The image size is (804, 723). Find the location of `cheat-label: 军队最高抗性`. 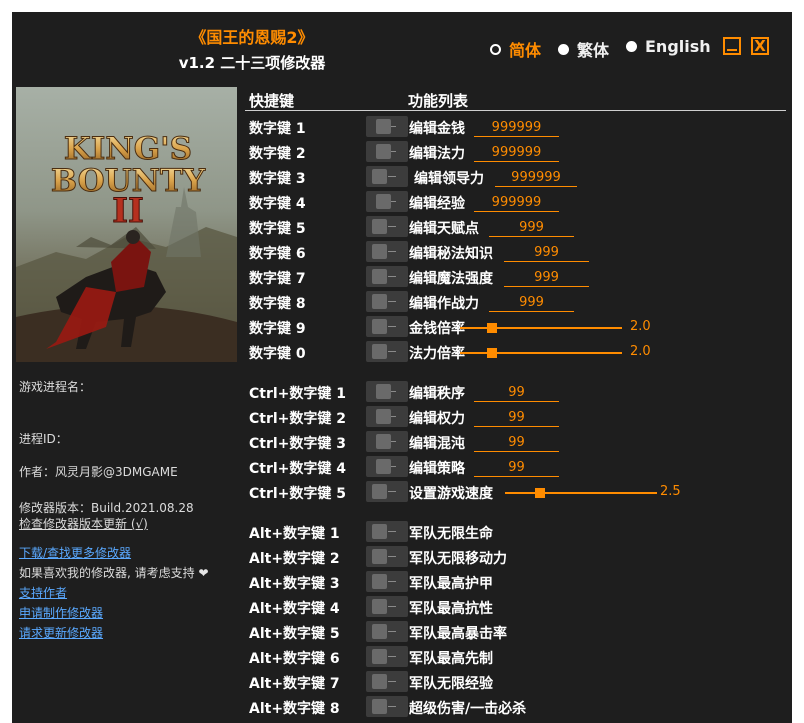

cheat-label: 军队最高抗性 is located at coordinates (451, 609).